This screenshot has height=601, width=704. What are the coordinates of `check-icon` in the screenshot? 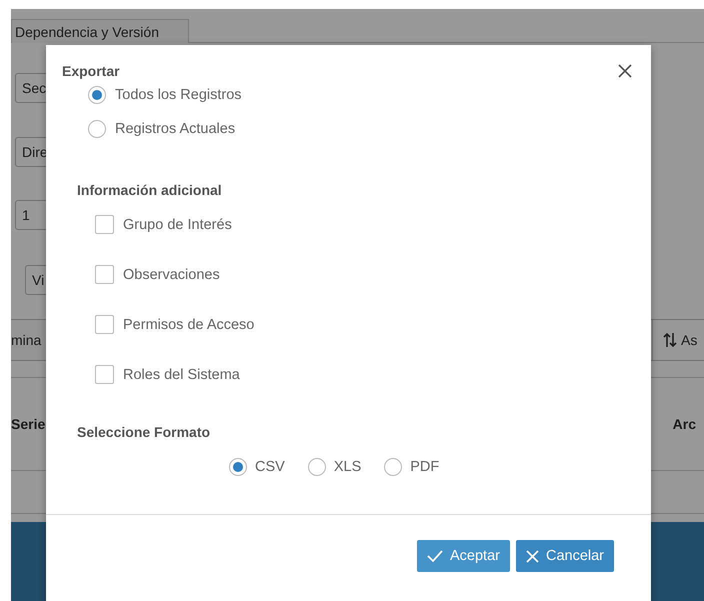 It's located at (434, 556).